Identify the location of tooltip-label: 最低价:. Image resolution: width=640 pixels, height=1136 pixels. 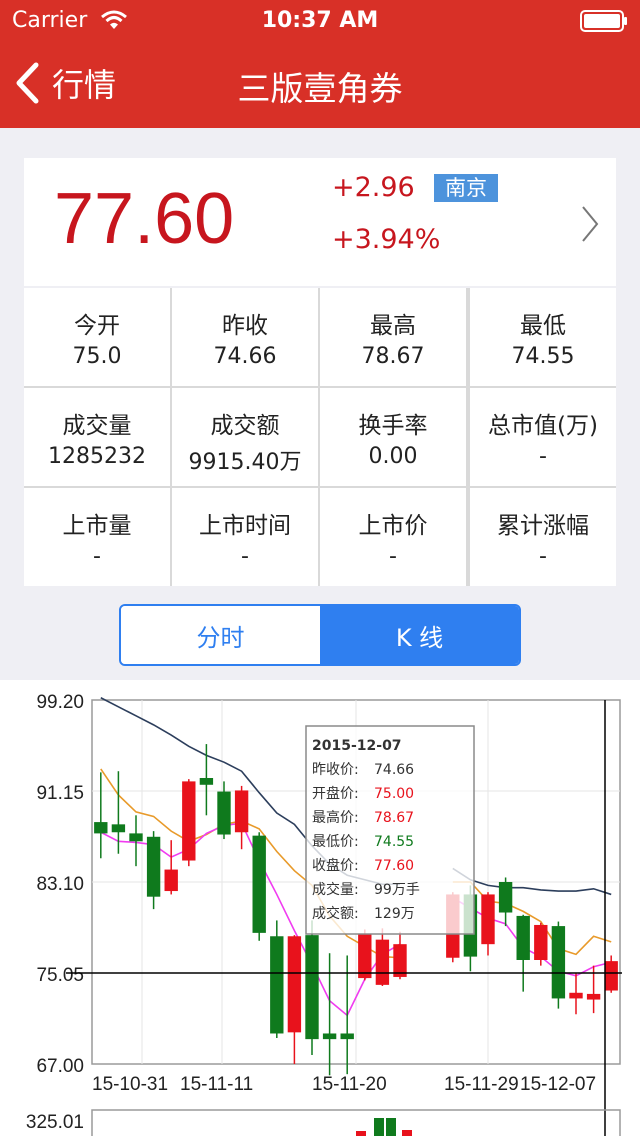
(335, 842).